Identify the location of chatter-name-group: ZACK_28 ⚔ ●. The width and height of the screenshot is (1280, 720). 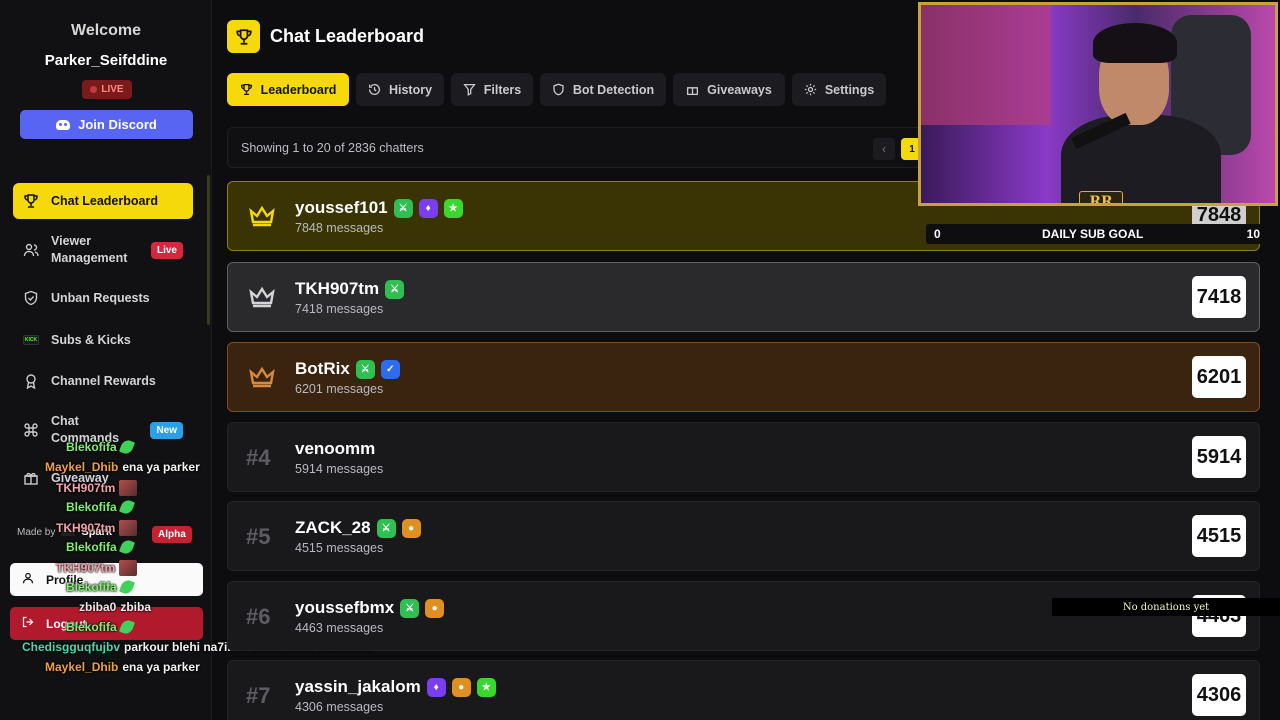
(358, 528).